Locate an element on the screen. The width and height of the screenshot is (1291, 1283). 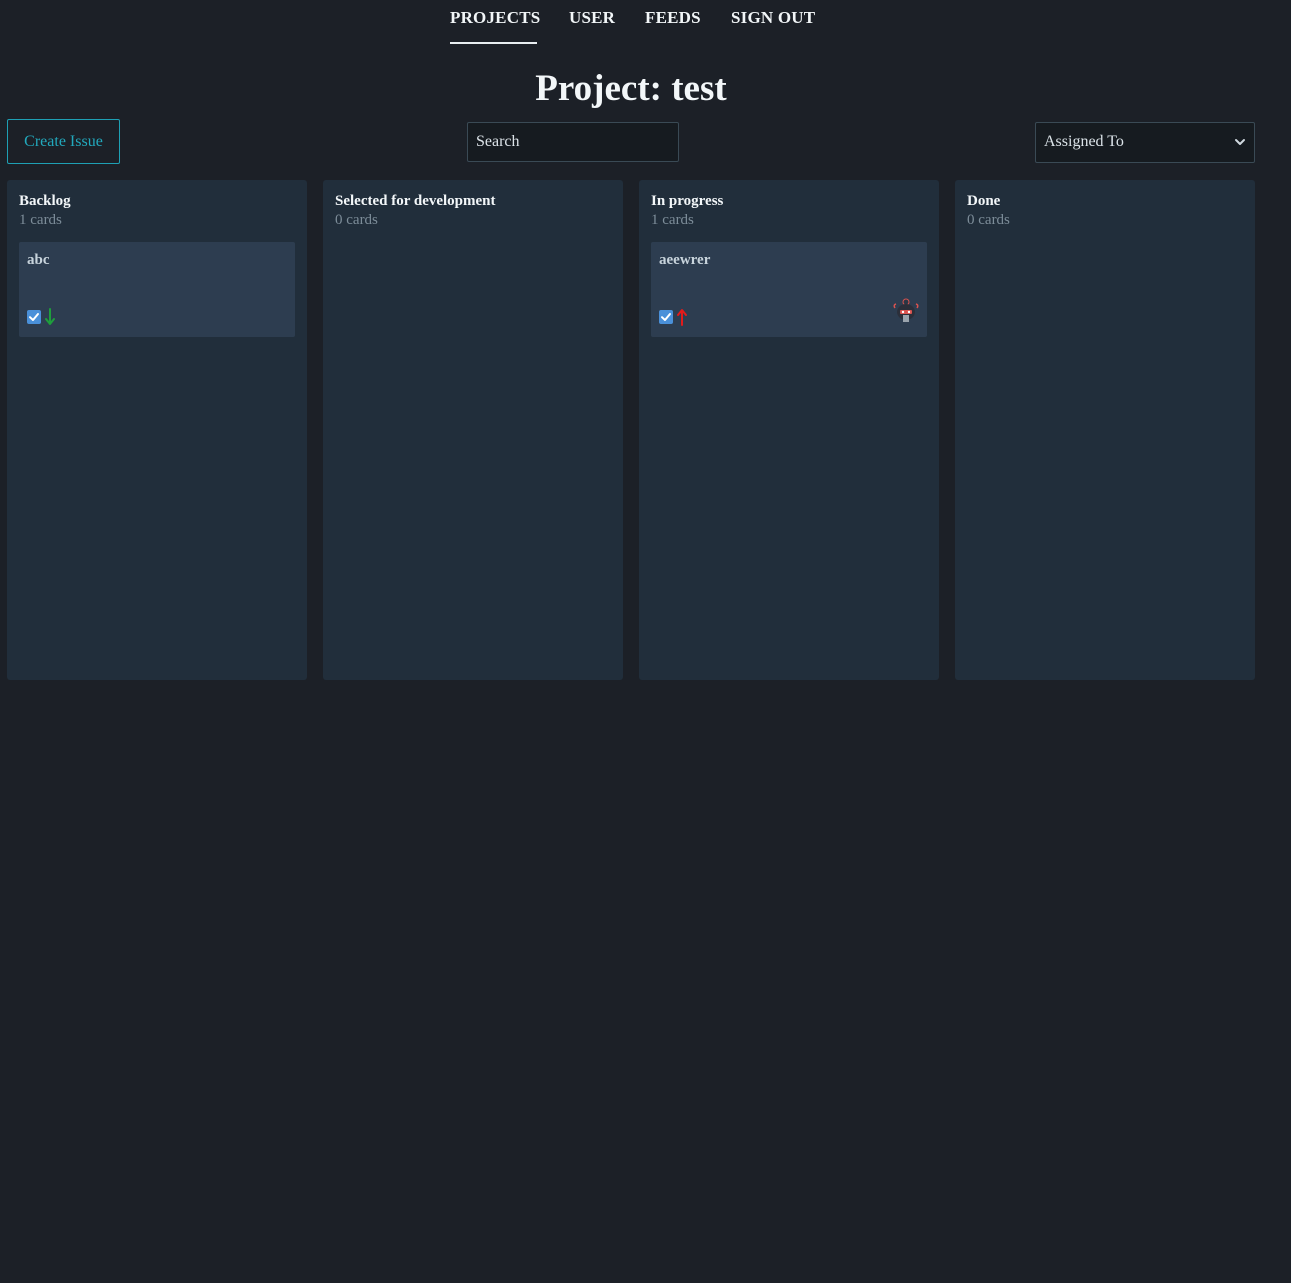
active-nav-indicator is located at coordinates (493, 43).